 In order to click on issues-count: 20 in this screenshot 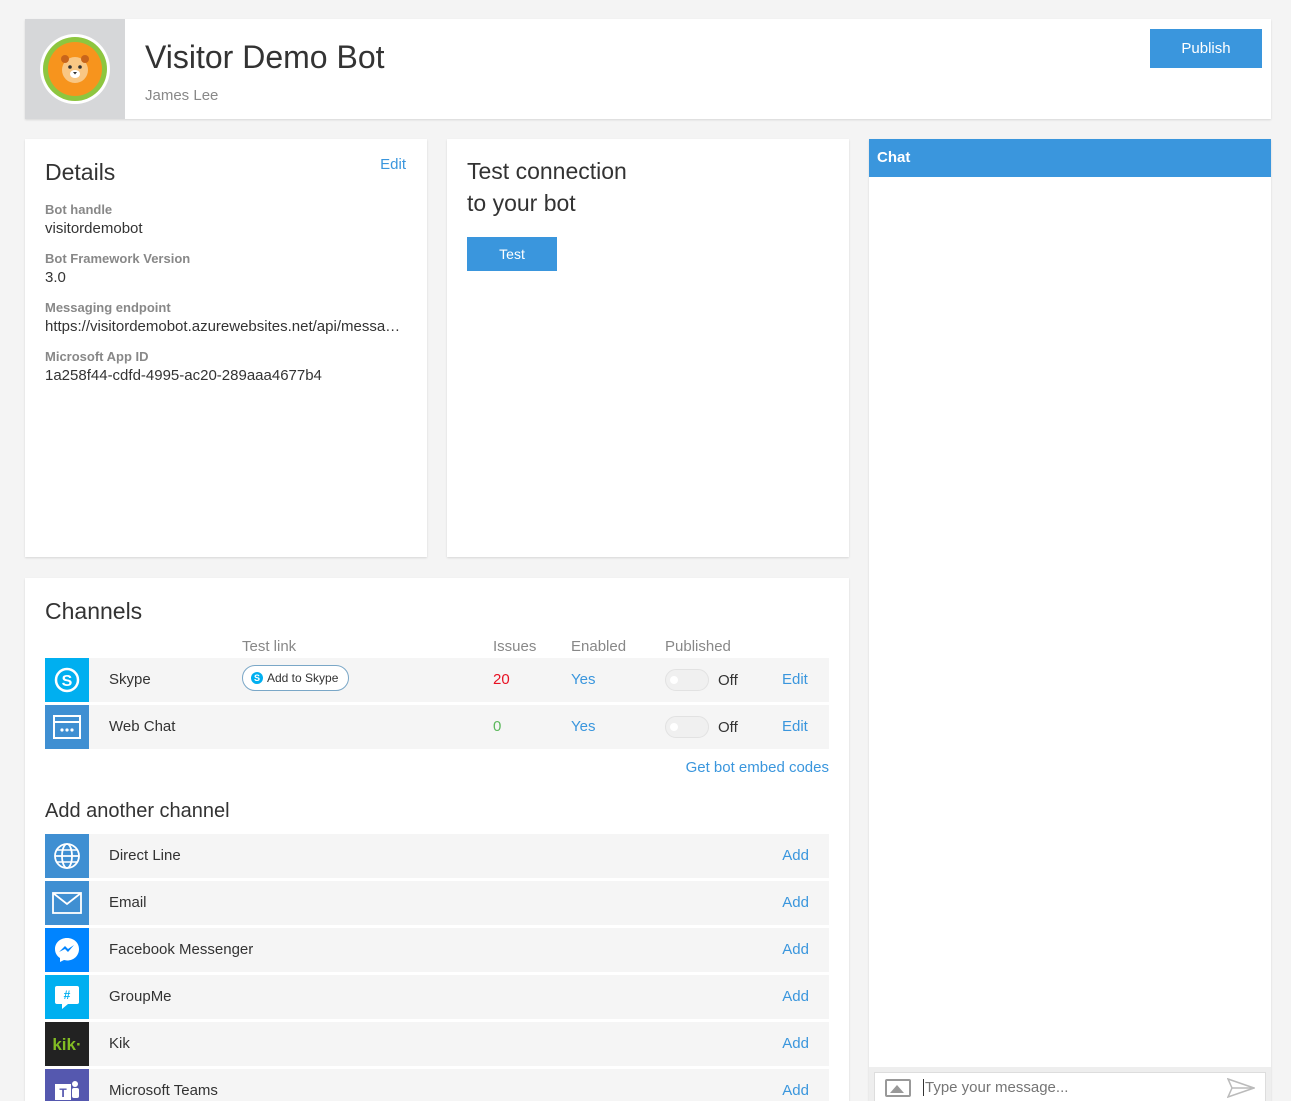, I will do `click(501, 679)`.